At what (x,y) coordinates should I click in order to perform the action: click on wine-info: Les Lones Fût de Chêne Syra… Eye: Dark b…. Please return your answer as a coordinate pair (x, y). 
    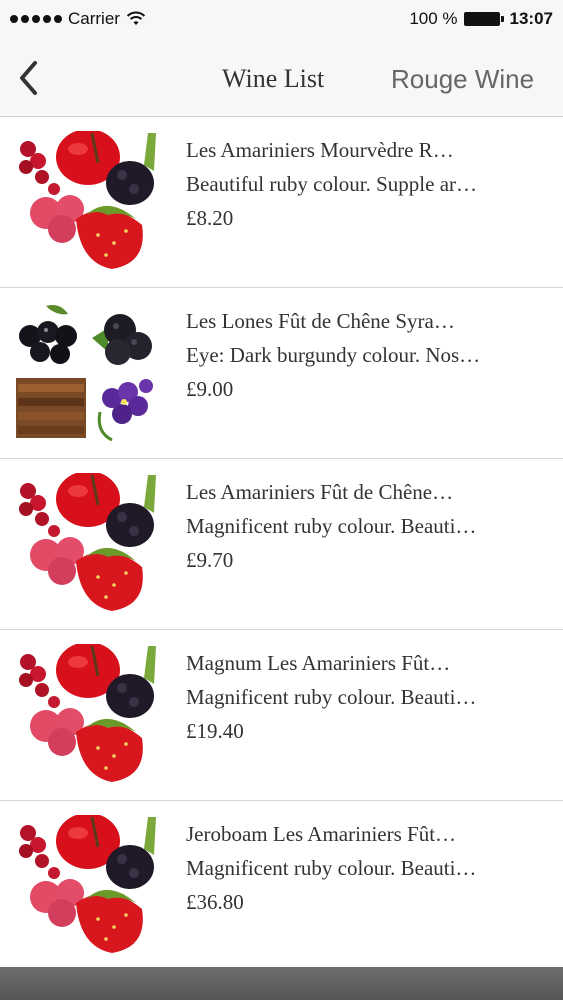
    Looking at the image, I should click on (361, 355).